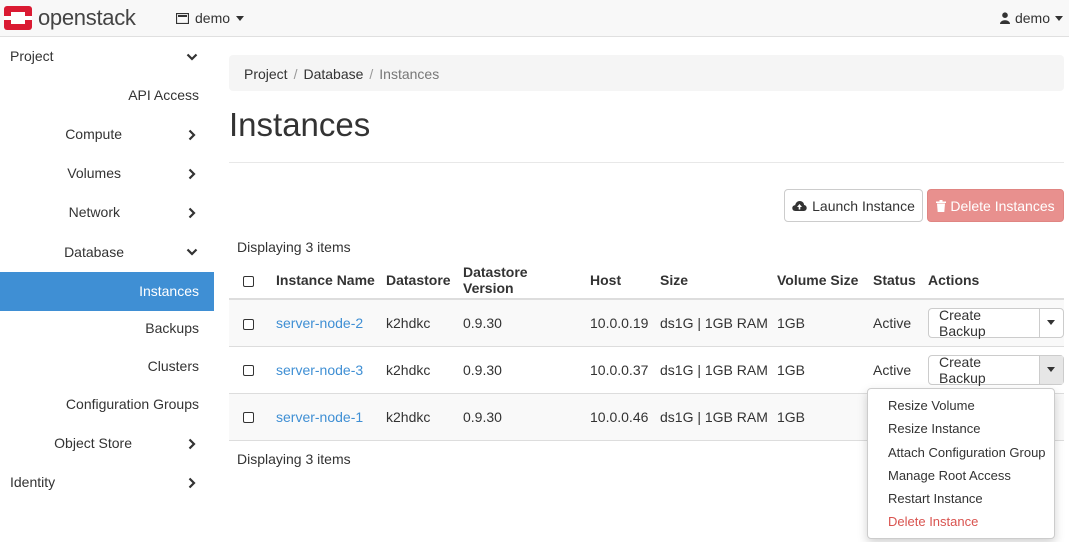  I want to click on brand-name: openstack, so click(87, 17).